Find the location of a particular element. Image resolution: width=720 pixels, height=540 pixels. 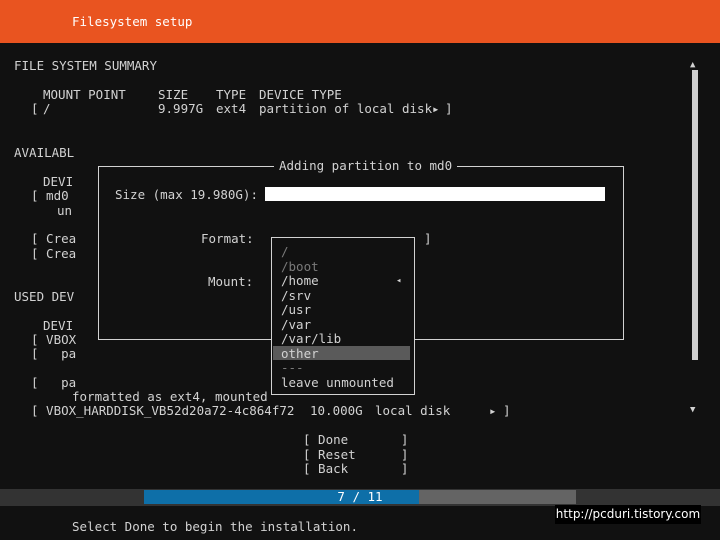

scrollbar is located at coordinates (695, 215).